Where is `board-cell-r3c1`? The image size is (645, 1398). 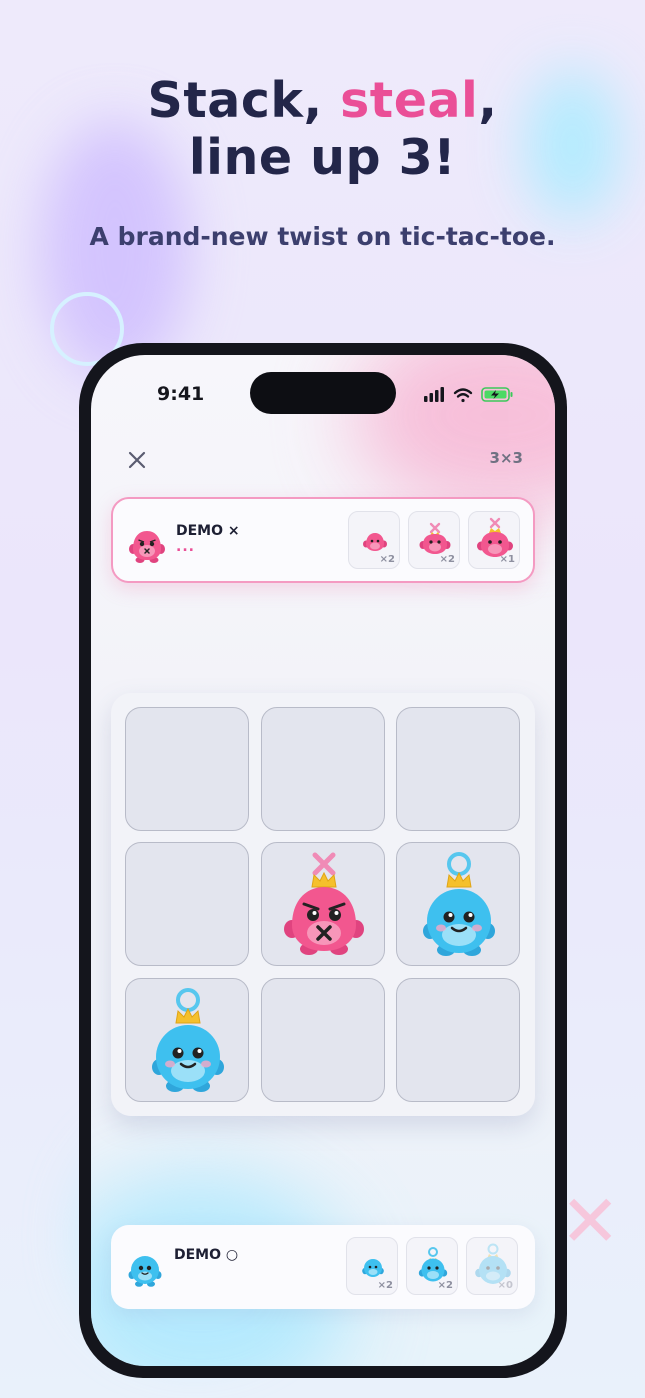
board-cell-r3c1 is located at coordinates (187, 1040).